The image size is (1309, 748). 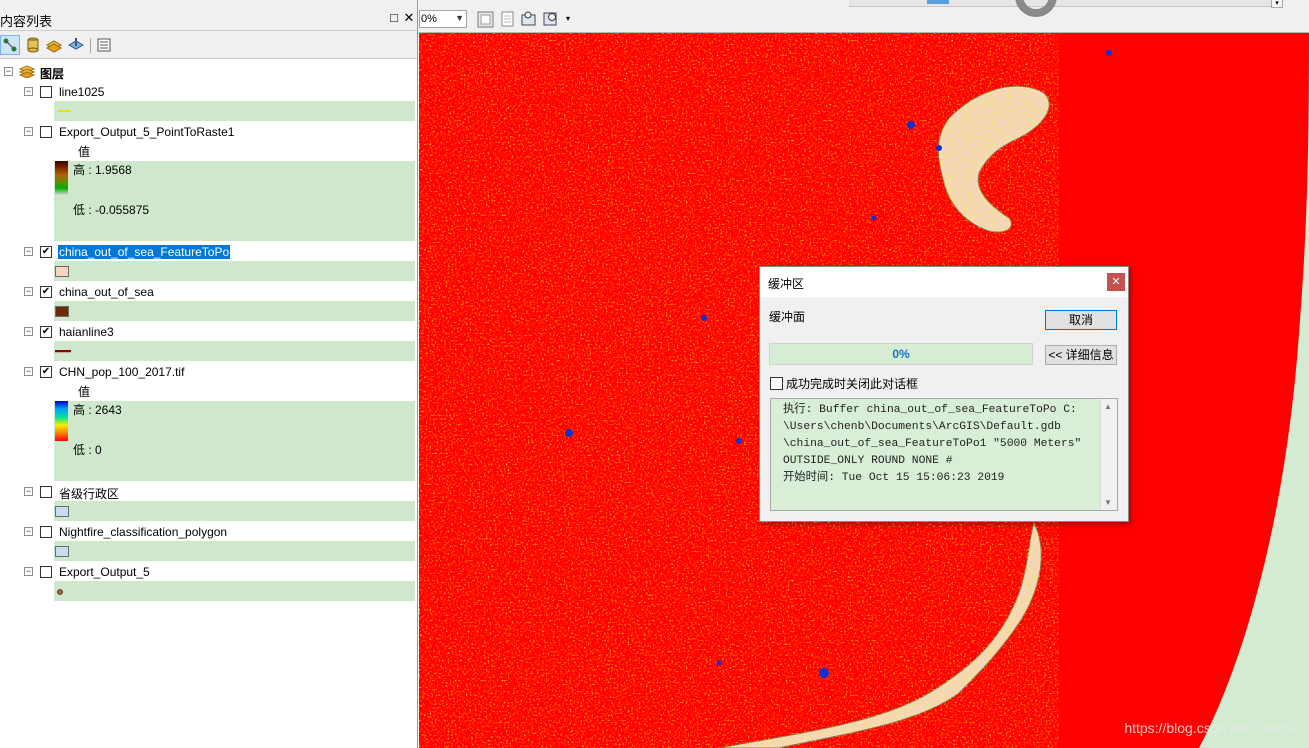 I want to click on layer-name: 省级行政区, so click(x=89, y=493).